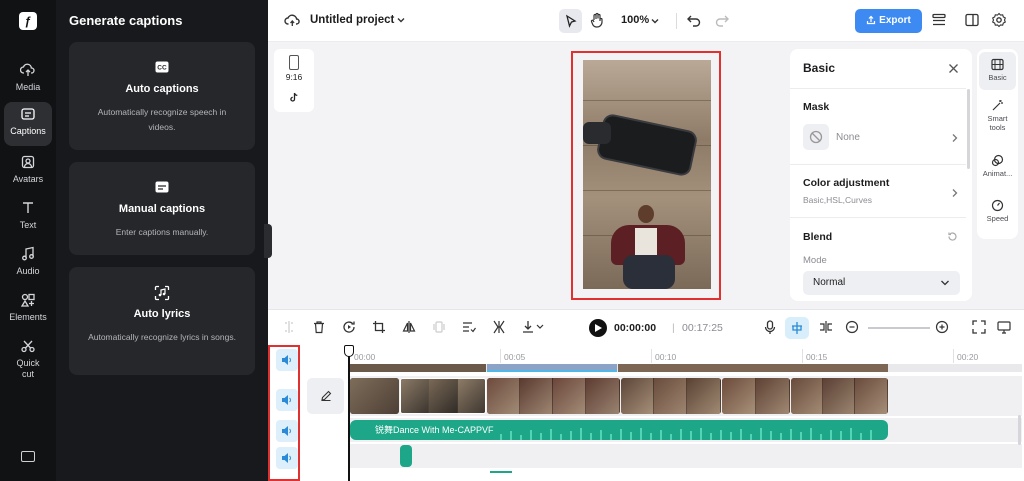  I want to click on play-button, so click(598, 328).